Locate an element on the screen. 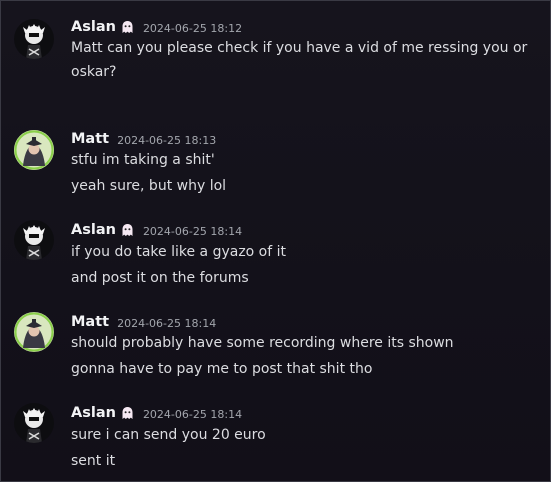  message-text: yeah sure, but why lol is located at coordinates (149, 186).